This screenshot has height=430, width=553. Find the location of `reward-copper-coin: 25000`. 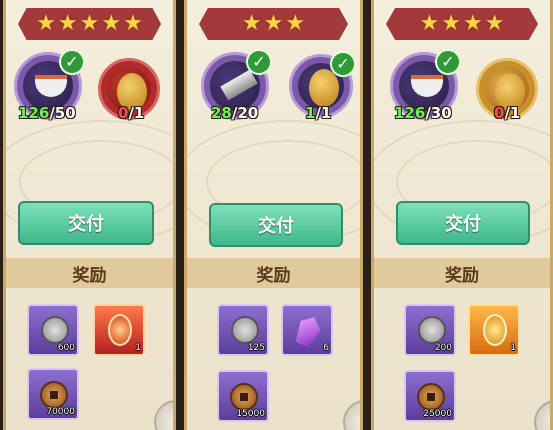

reward-copper-coin: 25000 is located at coordinates (430, 396).